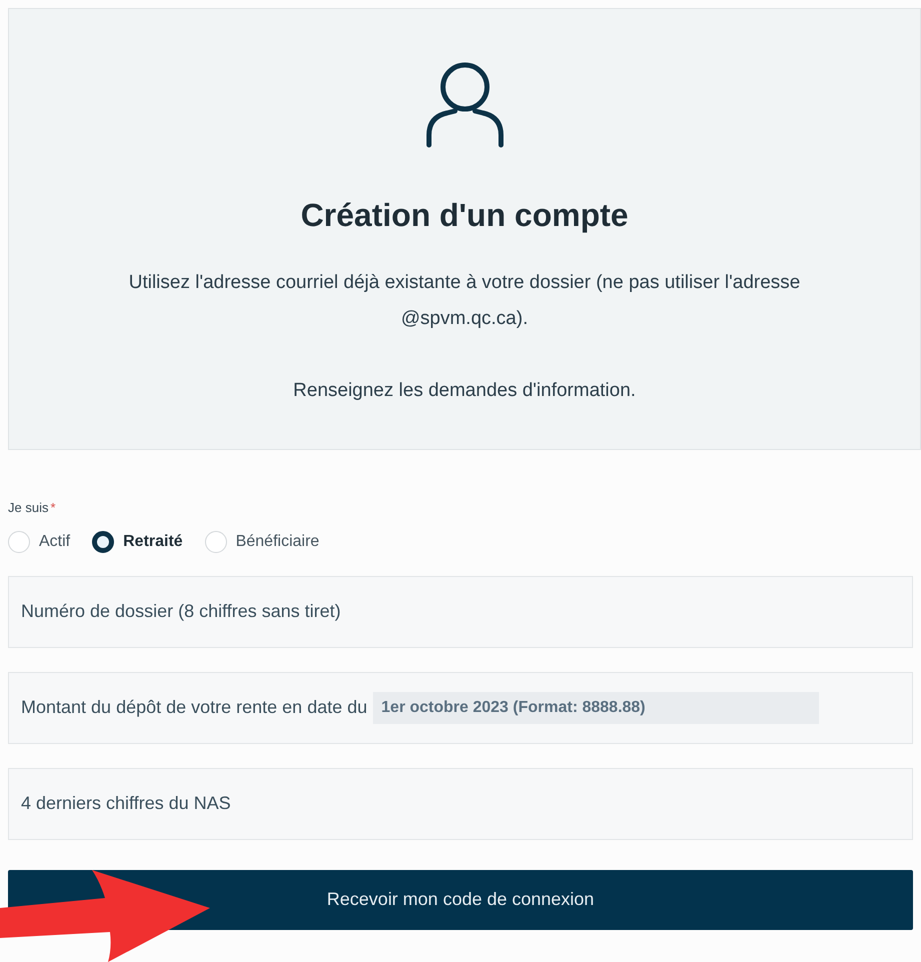 The image size is (921, 962). Describe the element at coordinates (460, 804) in the screenshot. I see `input-field: 4 derniers chiffres du NAS` at that location.